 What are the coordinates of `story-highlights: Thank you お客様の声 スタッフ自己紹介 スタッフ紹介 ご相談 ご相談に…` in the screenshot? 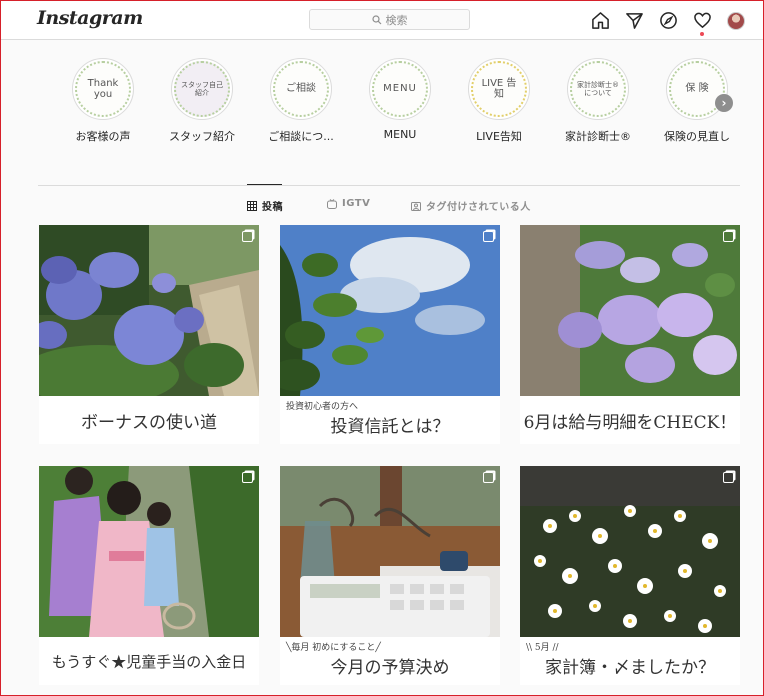 It's located at (411, 103).